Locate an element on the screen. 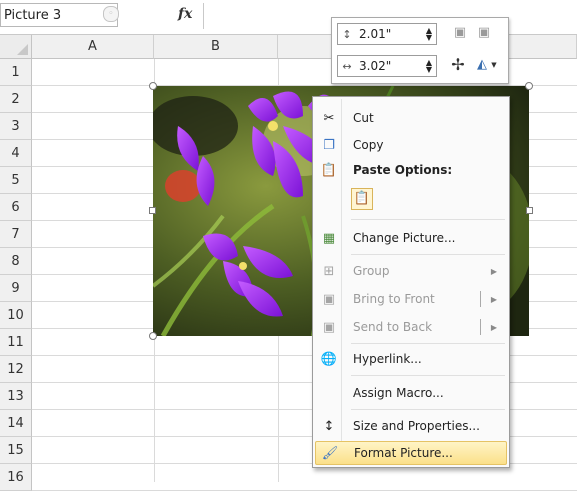 The image size is (577, 491). row-header: 11 is located at coordinates (16, 342).